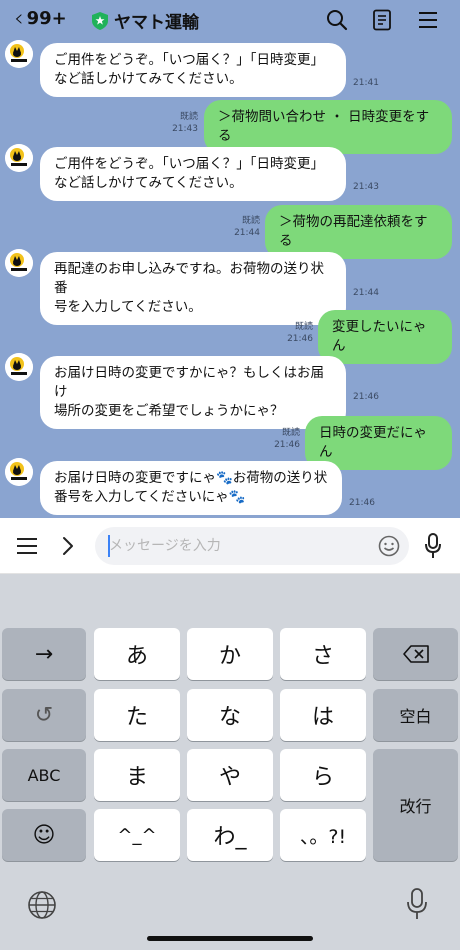 This screenshot has height=950, width=460. I want to click on key-ha: は, so click(323, 715).